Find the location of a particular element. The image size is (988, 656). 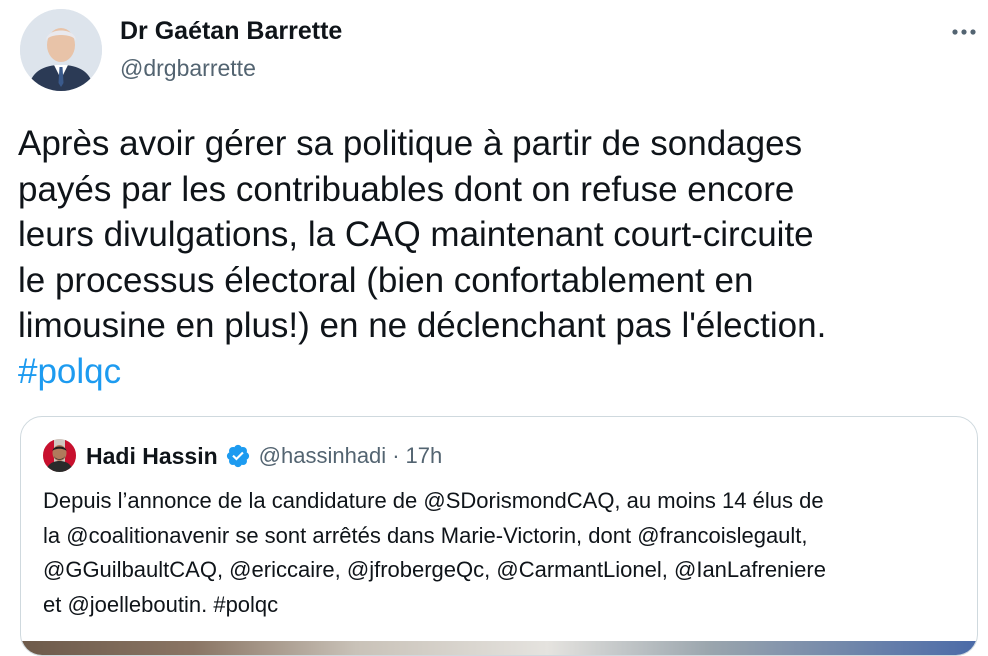

quoted-tweet-header: Hadi Hassin @hassinhadi · 17h is located at coordinates (264, 456).